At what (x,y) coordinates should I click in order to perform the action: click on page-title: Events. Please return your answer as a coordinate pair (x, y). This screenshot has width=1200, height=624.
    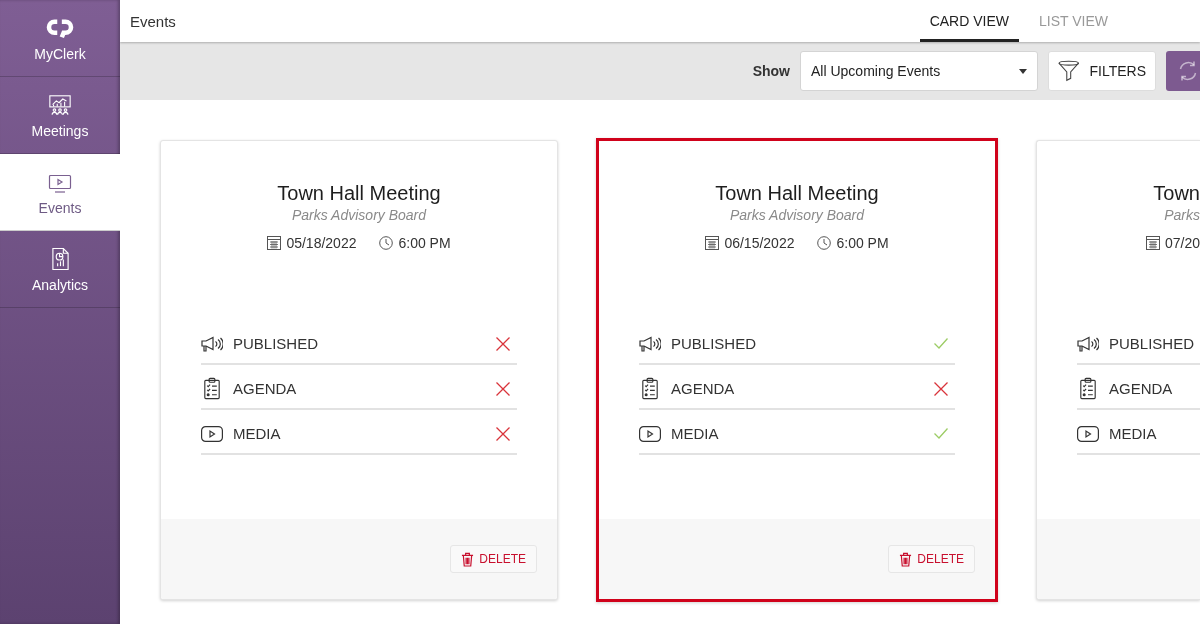
    Looking at the image, I should click on (153, 21).